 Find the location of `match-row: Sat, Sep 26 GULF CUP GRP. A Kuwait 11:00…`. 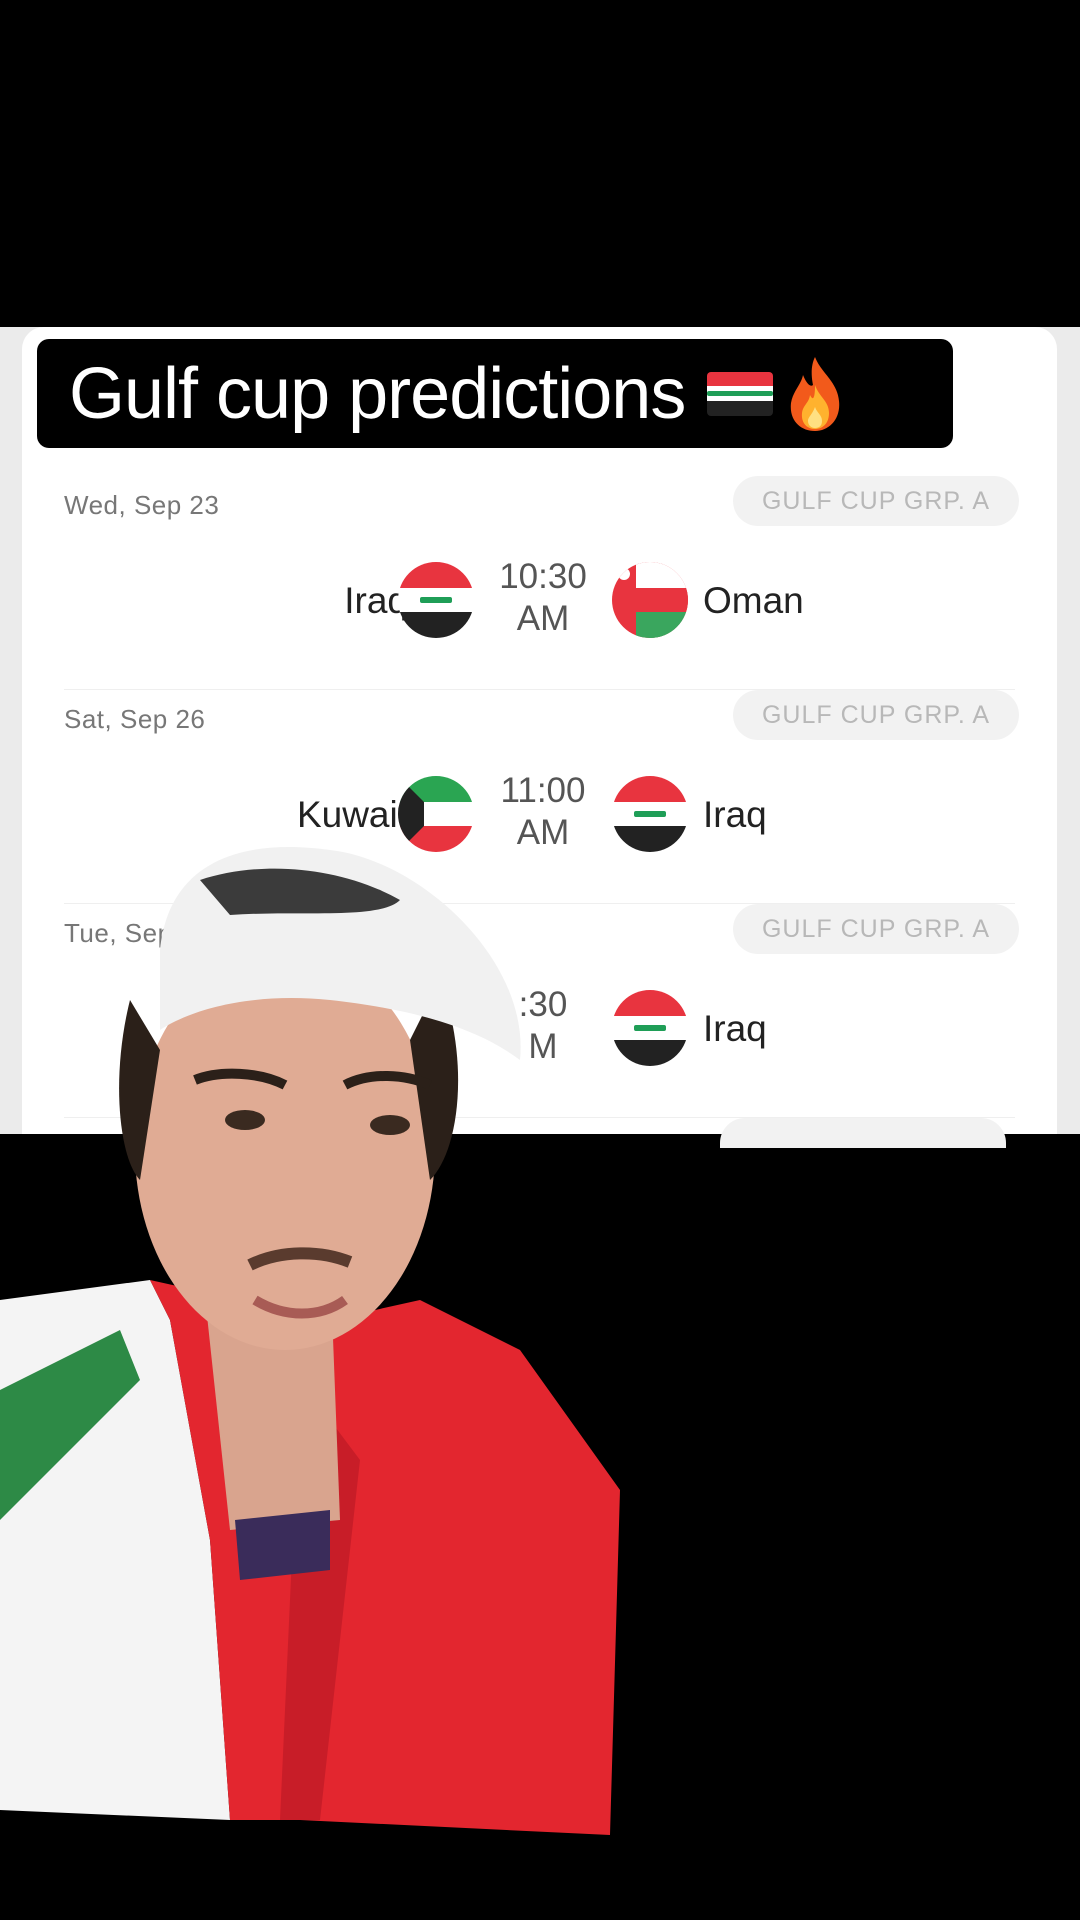

match-row: Sat, Sep 26 GULF CUP GRP. A Kuwait 11:00… is located at coordinates (539, 797).